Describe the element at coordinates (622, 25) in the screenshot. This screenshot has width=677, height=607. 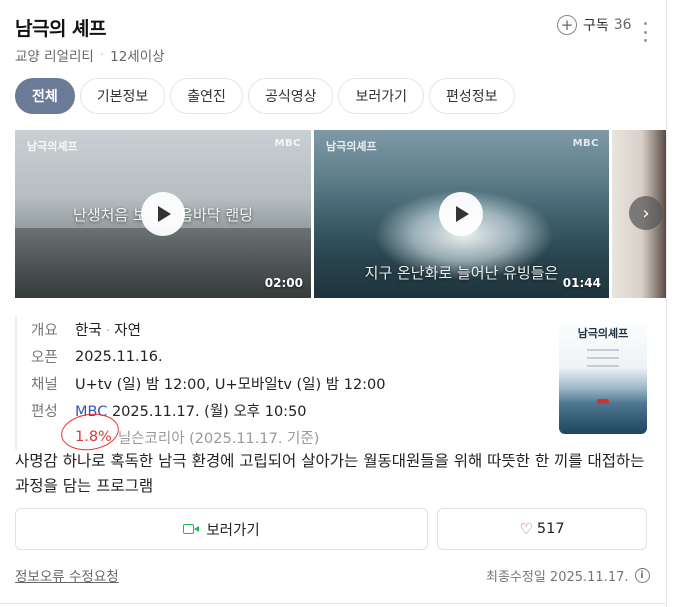
I see `subscribe-count: 36` at that location.